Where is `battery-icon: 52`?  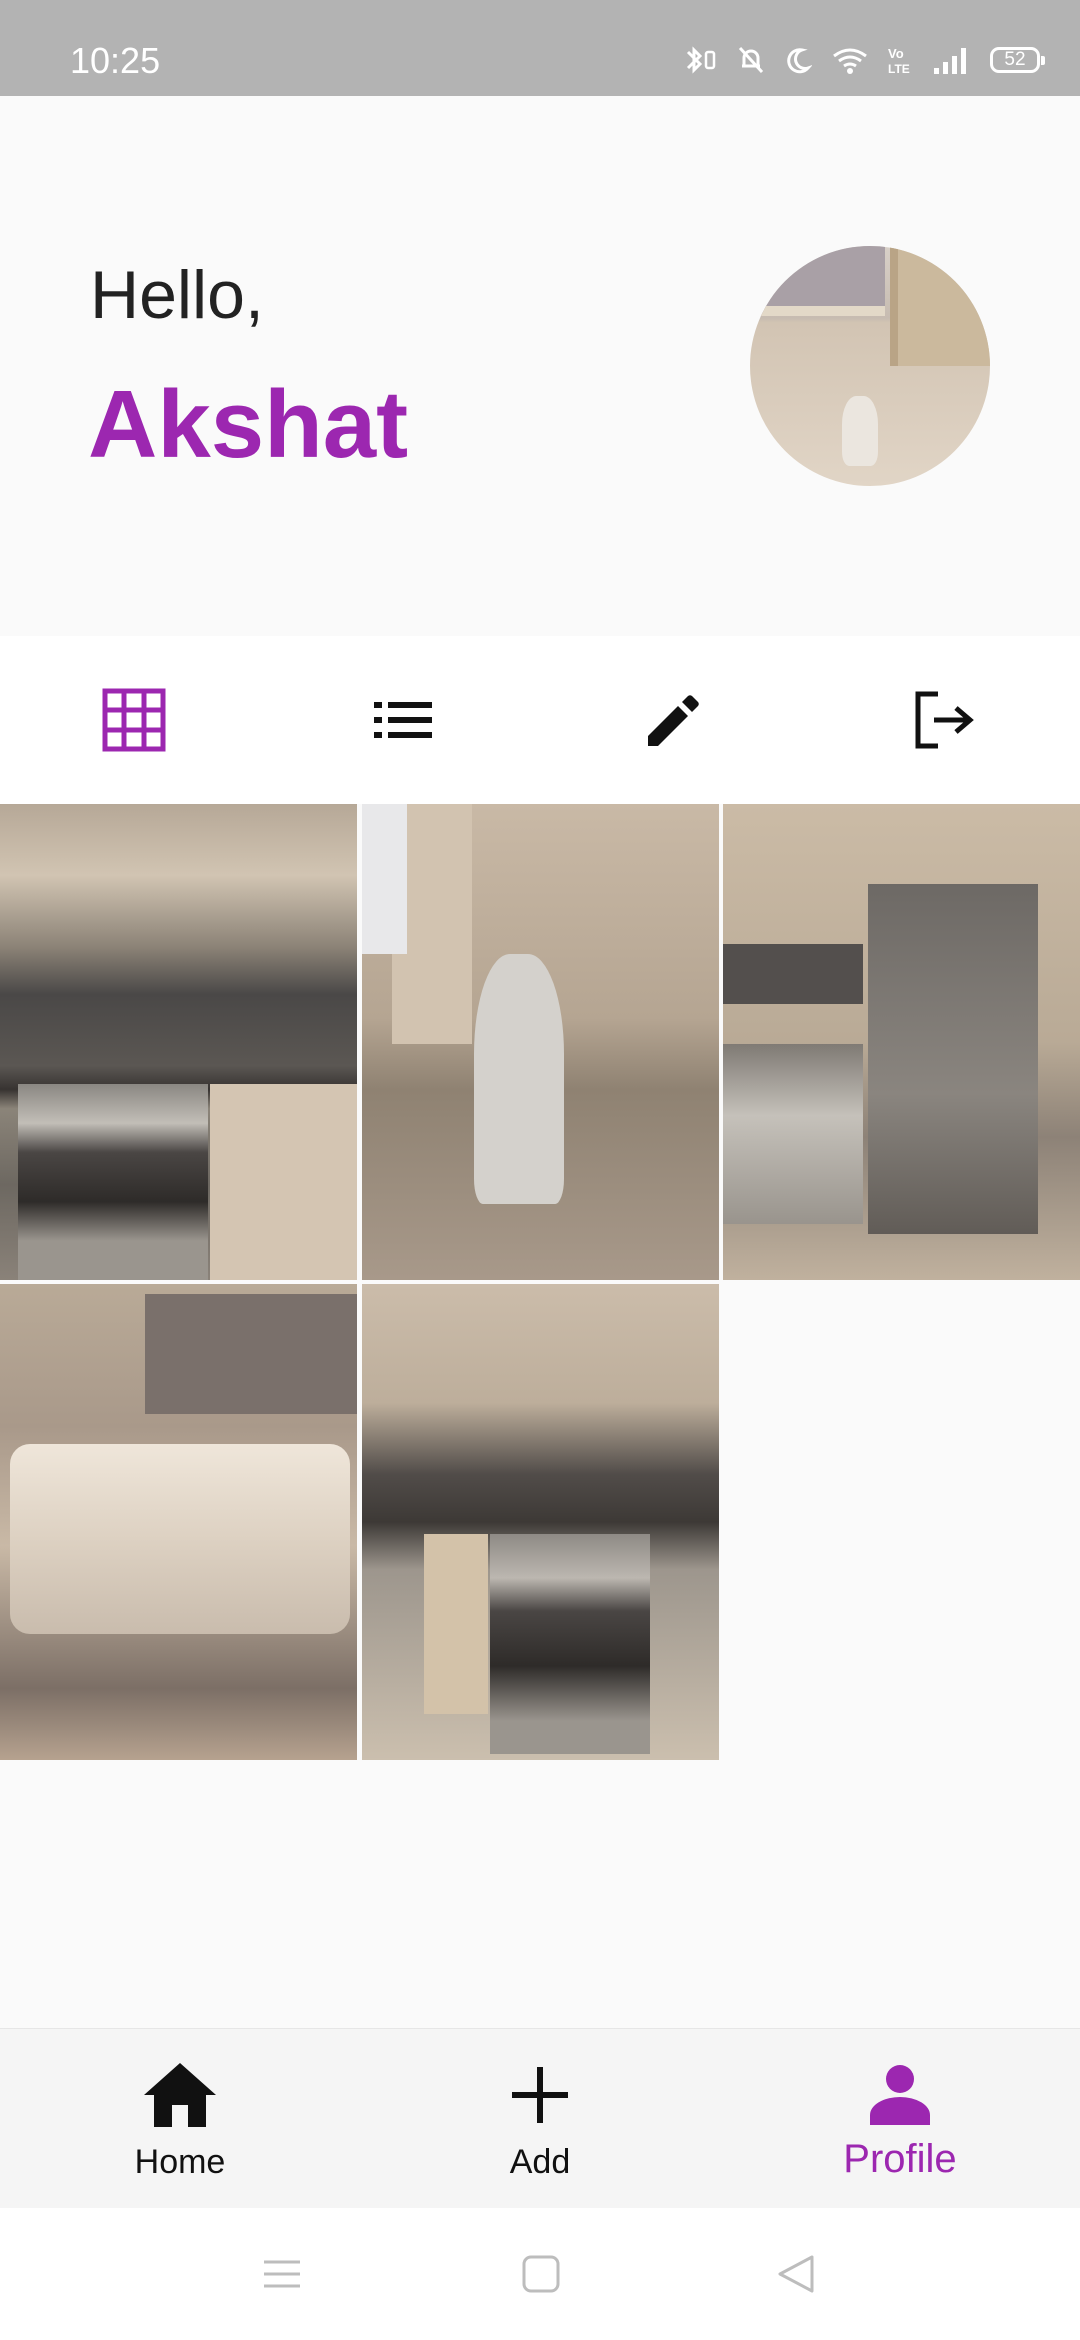
battery-icon: 52 is located at coordinates (1017, 60).